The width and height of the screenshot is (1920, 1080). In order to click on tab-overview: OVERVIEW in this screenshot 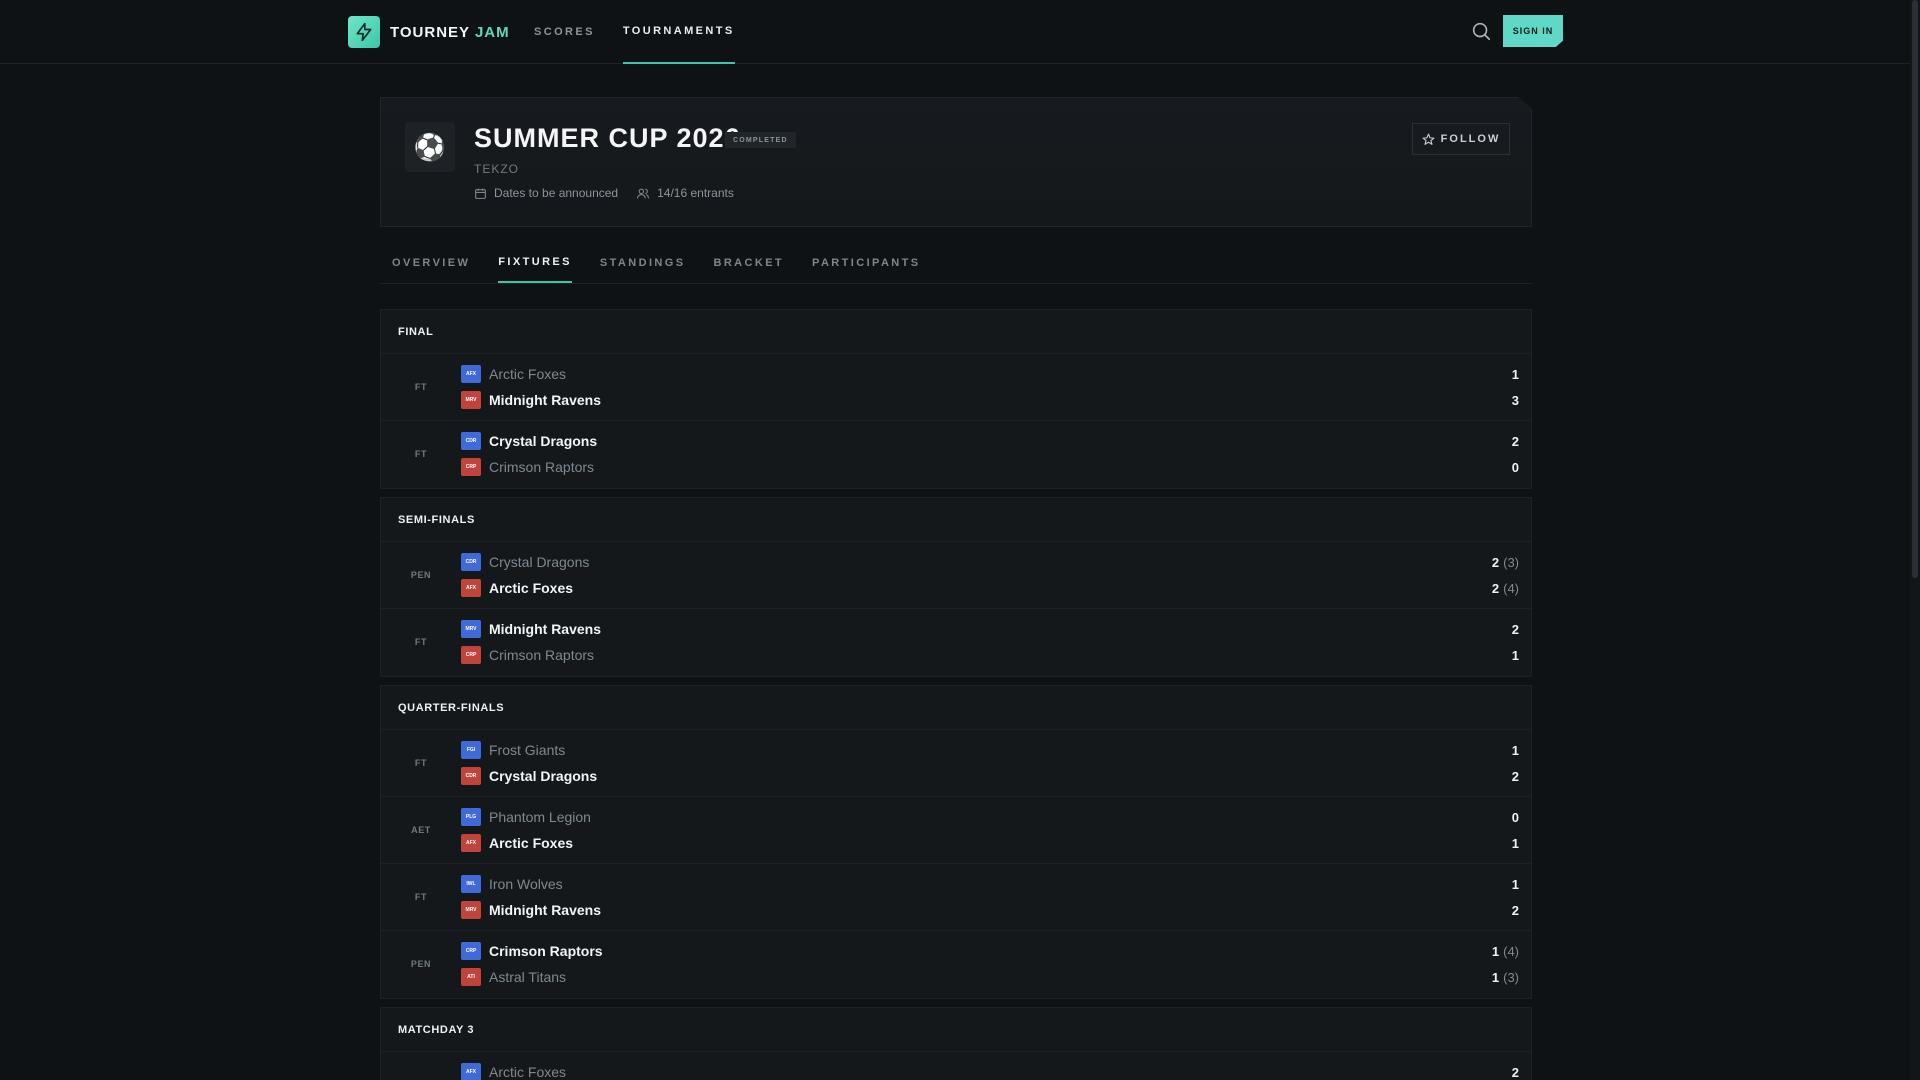, I will do `click(431, 263)`.